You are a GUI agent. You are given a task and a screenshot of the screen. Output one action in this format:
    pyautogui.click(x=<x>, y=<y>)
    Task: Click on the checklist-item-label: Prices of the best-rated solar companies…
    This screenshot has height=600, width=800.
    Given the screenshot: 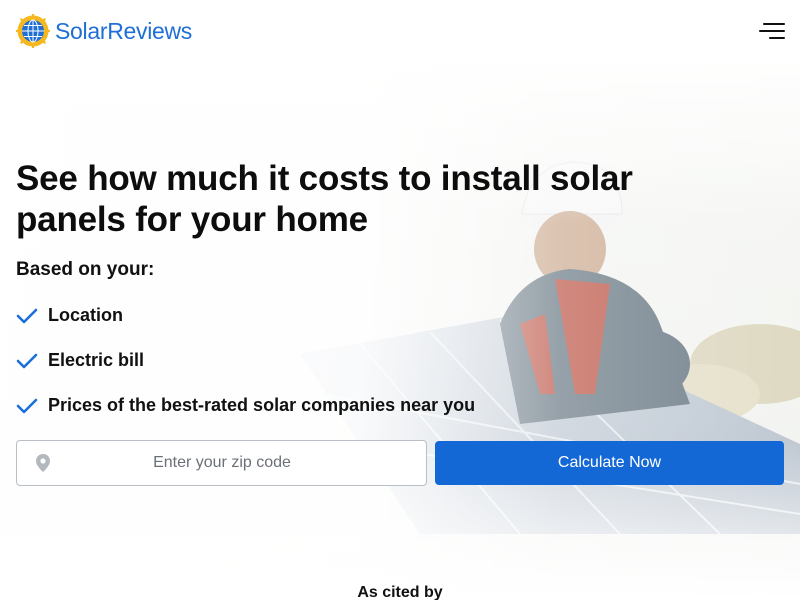 What is the action you would take?
    pyautogui.click(x=262, y=405)
    